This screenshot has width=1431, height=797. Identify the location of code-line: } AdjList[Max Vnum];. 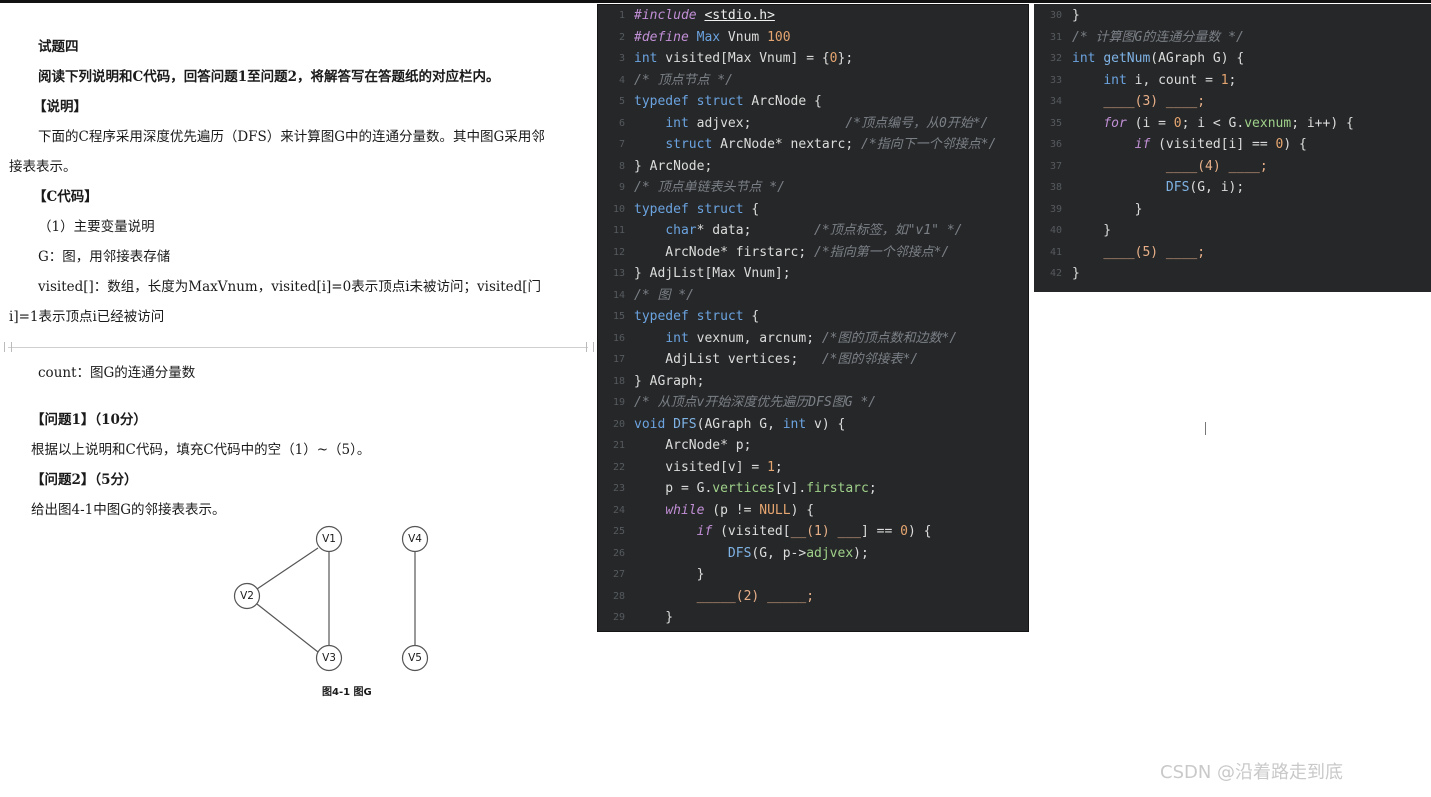
(712, 273).